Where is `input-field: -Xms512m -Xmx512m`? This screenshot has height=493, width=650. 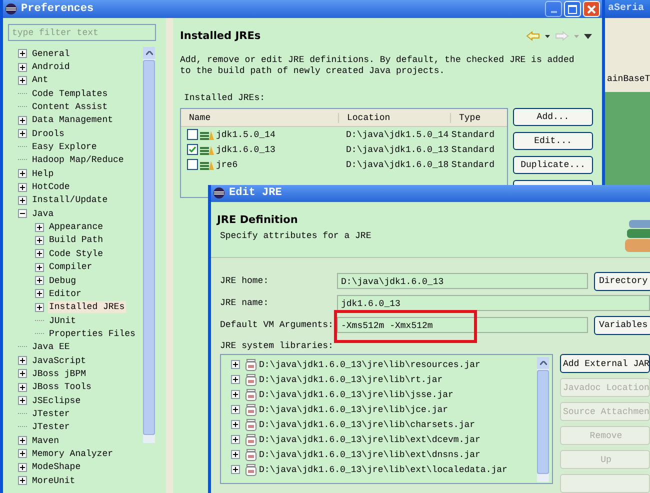 input-field: -Xms512m -Xmx512m is located at coordinates (462, 325).